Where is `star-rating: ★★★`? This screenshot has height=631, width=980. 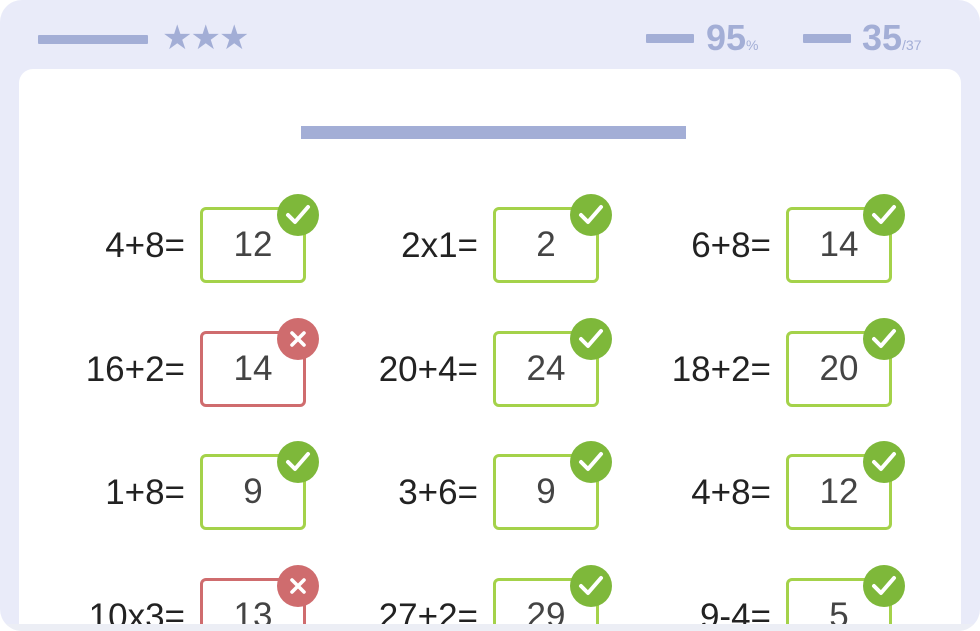 star-rating: ★★★ is located at coordinates (205, 38).